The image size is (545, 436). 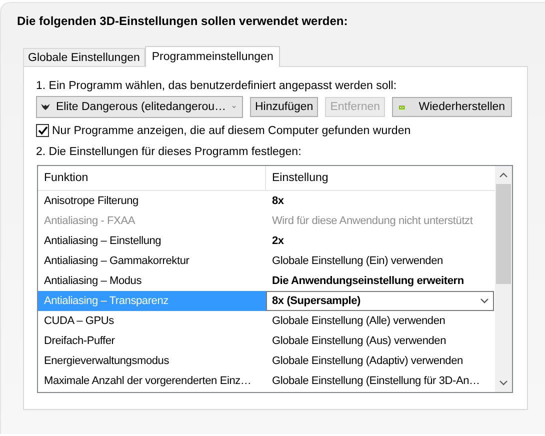 What do you see at coordinates (216, 86) in the screenshot?
I see `step-label: 1. Ein Programm wählen, das benutzerdefiniert angepasst werden soll:` at bounding box center [216, 86].